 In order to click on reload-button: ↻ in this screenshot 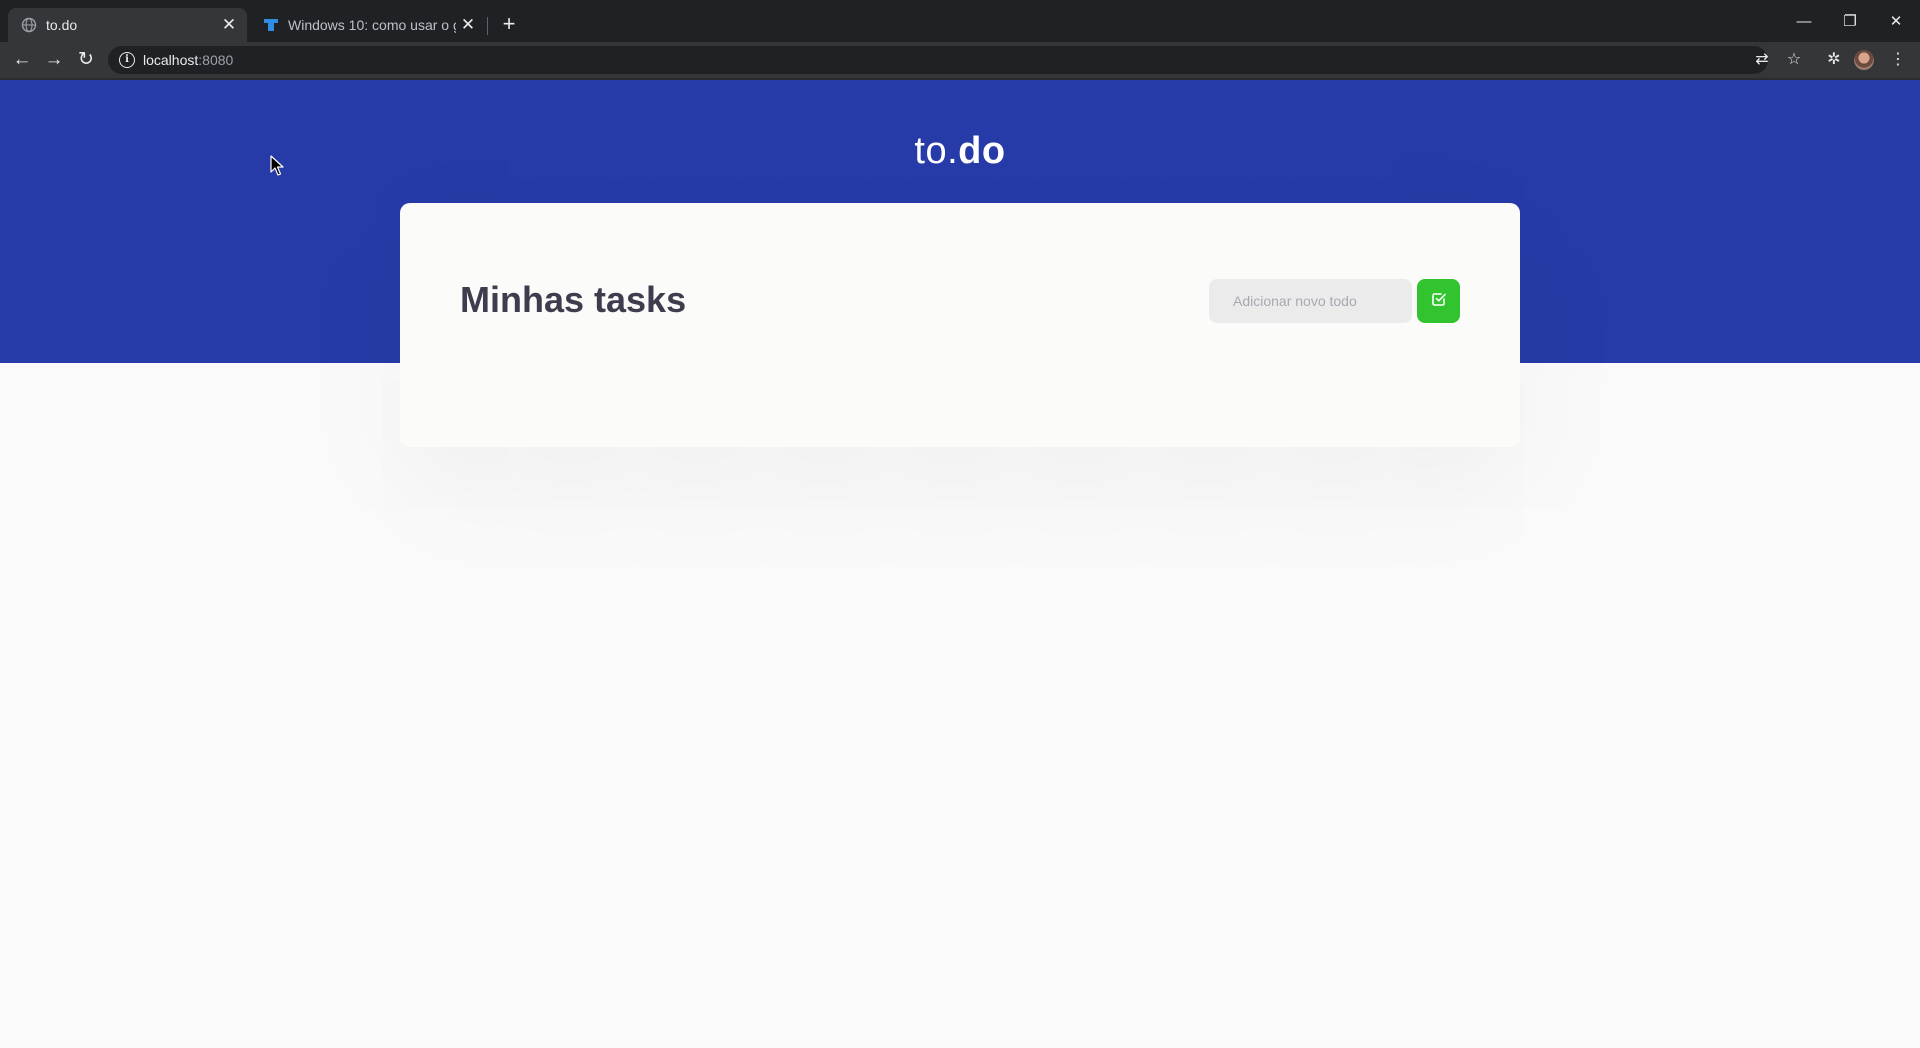, I will do `click(86, 60)`.